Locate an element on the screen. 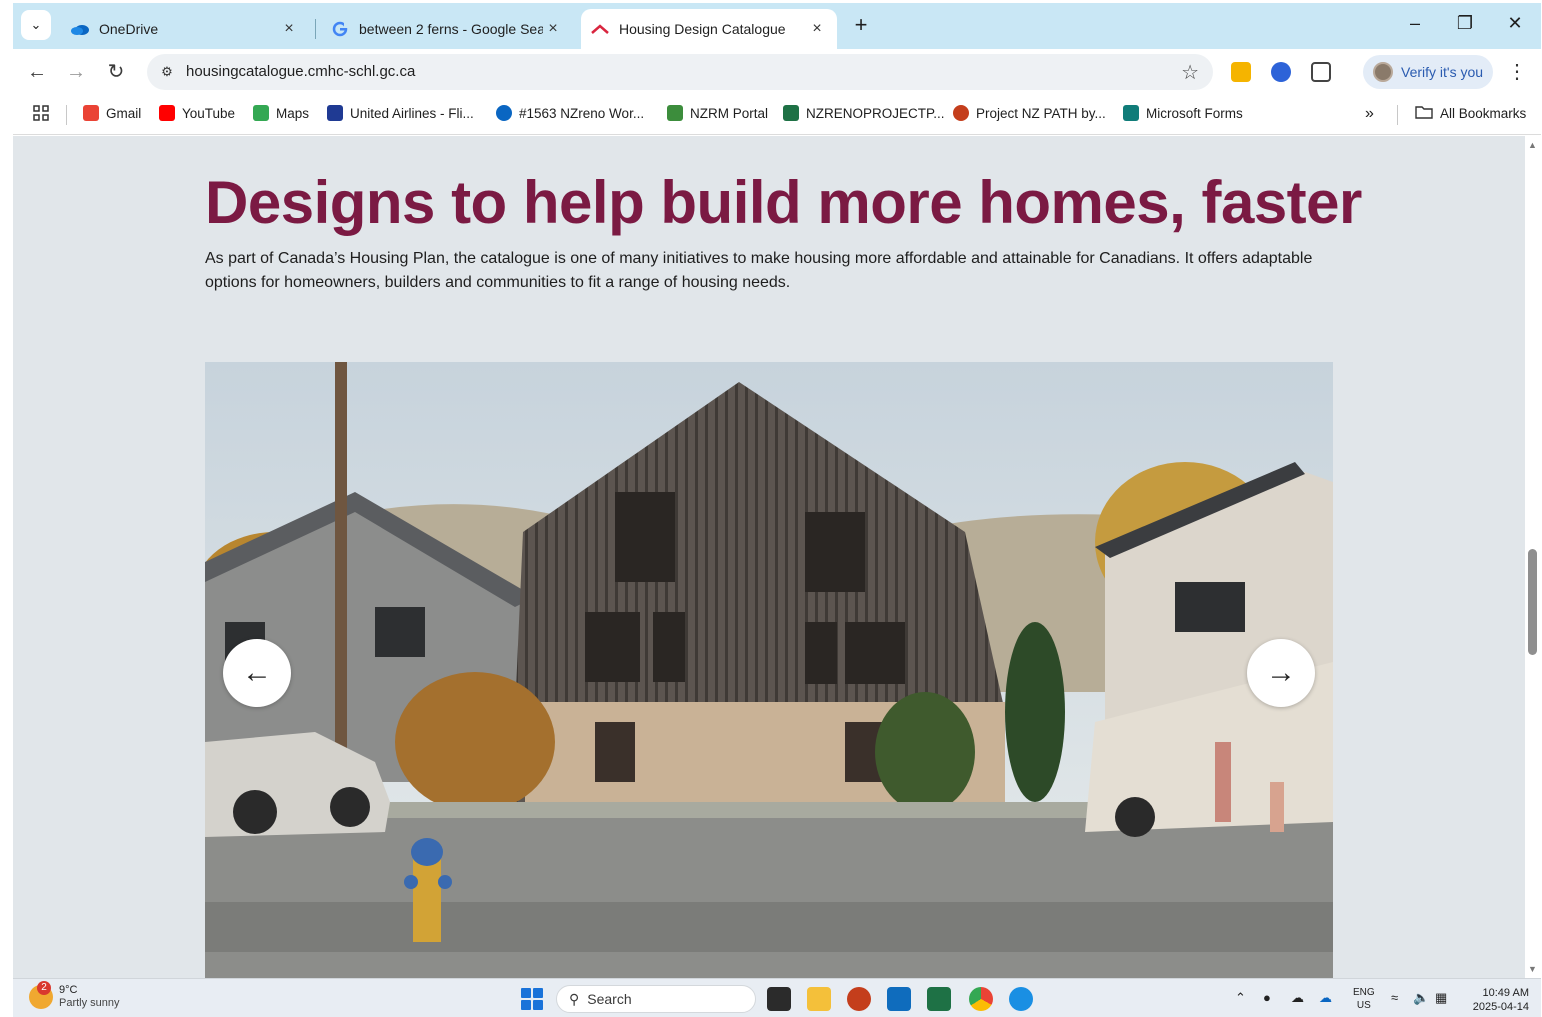  tab-title: Housing Design Catalogue is located at coordinates (702, 29).